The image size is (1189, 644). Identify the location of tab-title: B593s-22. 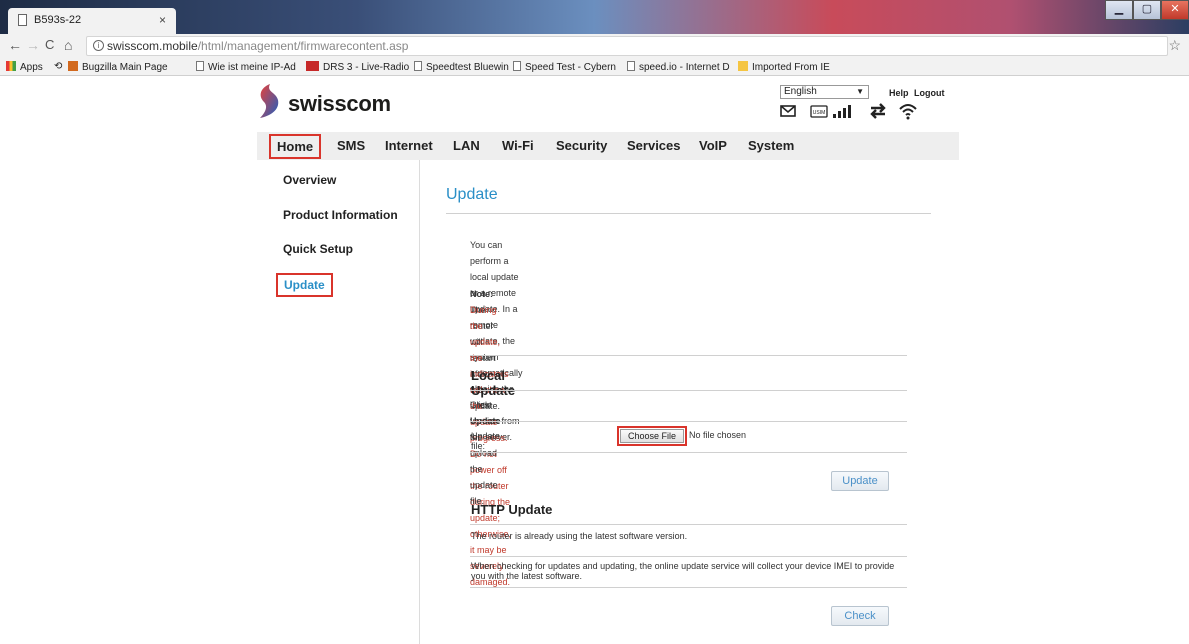
(58, 20).